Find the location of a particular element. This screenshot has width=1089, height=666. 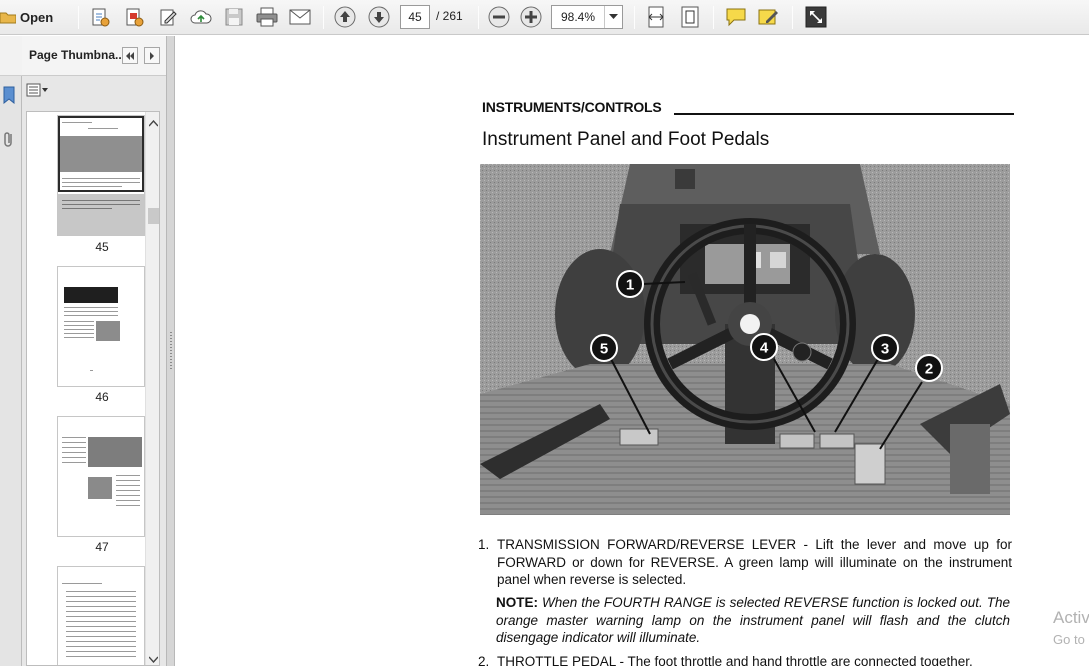

options-menu-icon is located at coordinates (38, 92).